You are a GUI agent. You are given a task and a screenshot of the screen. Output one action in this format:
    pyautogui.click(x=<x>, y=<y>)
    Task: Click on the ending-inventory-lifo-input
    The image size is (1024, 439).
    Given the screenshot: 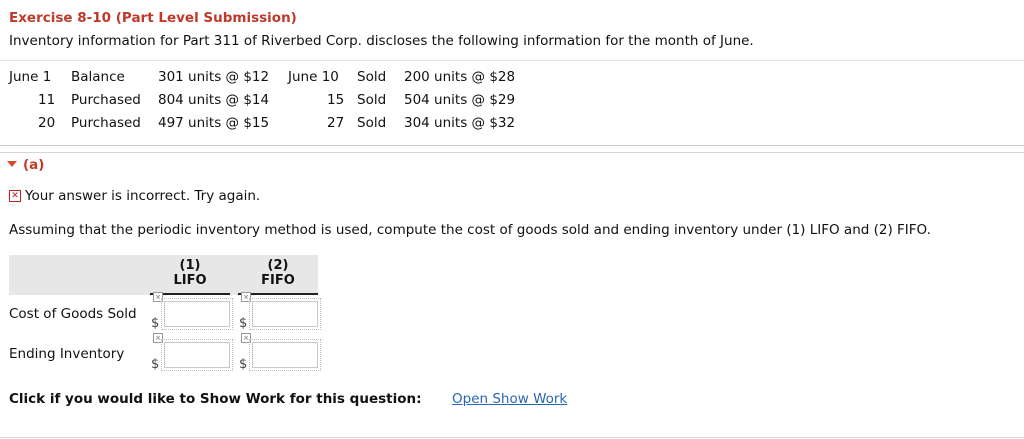 What is the action you would take?
    pyautogui.click(x=197, y=355)
    